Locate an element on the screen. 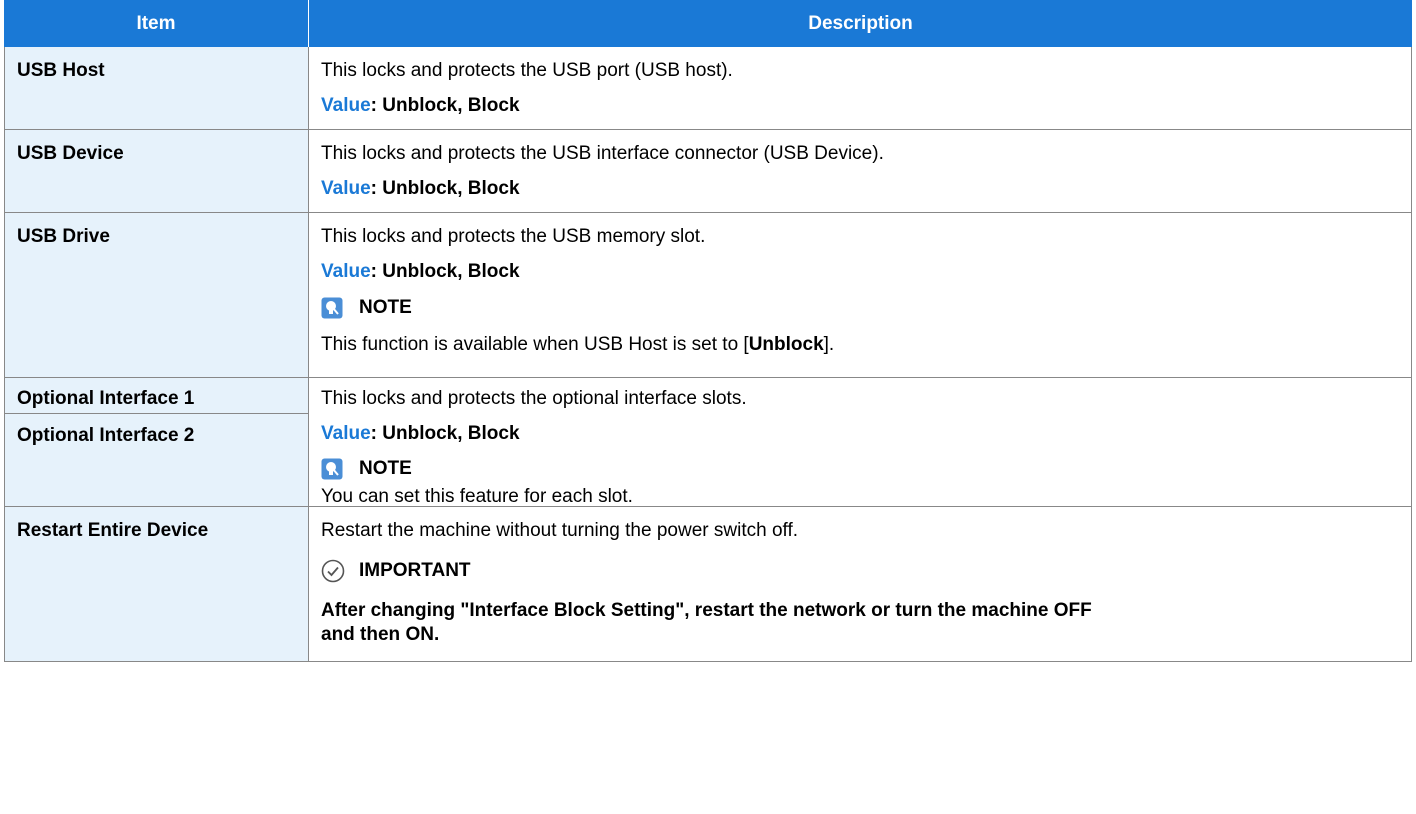 The image size is (1416, 814). header-item: Item is located at coordinates (156, 23).